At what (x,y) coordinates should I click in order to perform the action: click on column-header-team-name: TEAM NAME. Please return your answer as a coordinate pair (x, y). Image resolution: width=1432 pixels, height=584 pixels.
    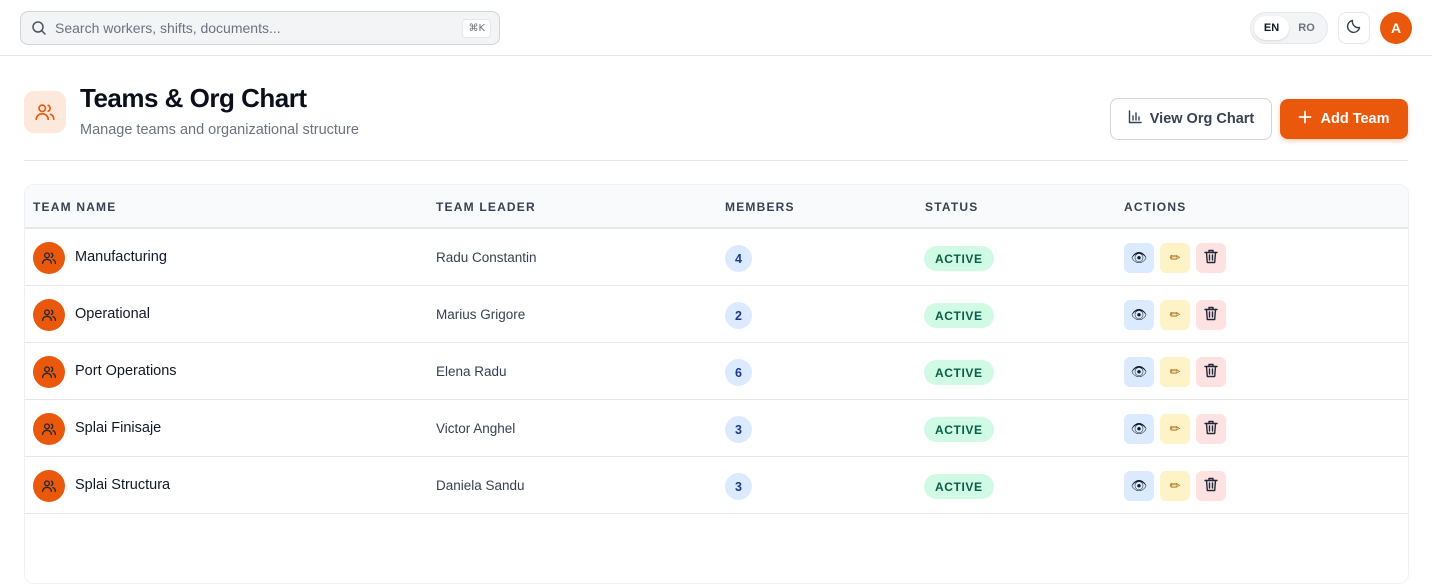
    Looking at the image, I should click on (75, 207).